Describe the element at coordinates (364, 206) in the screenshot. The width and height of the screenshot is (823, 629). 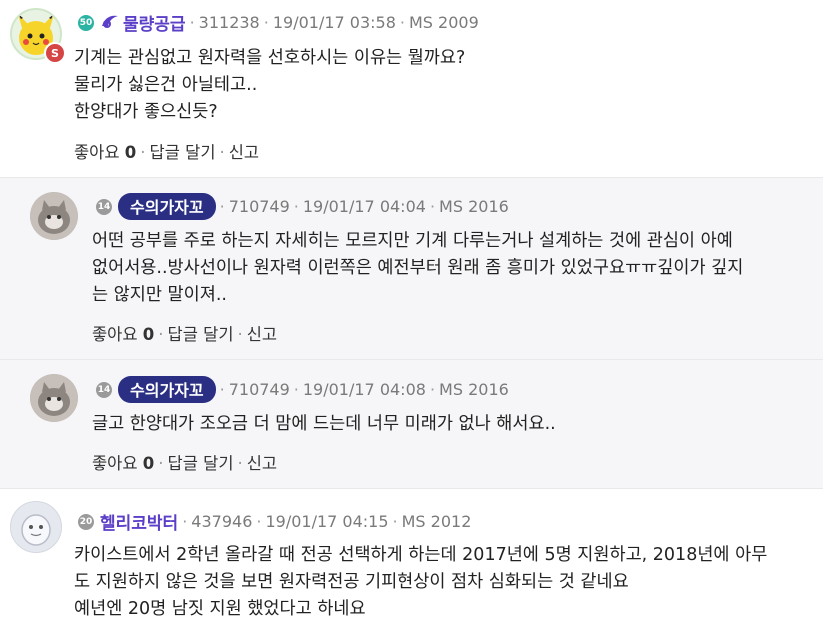
I see `timestamp: 19/01/17 04:04` at that location.